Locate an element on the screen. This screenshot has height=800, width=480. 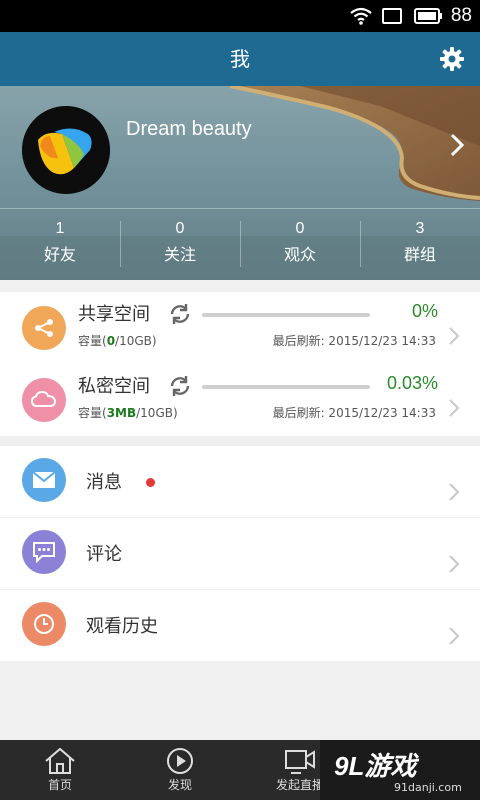
watermark-url: 91danji.com is located at coordinates (428, 787).